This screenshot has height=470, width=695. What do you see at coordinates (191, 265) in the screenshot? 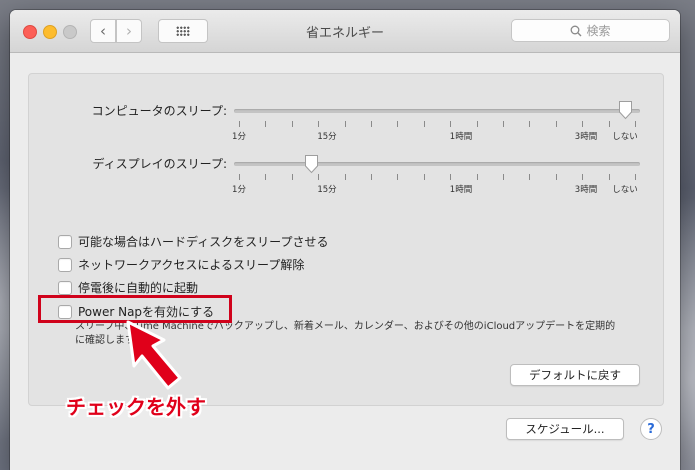
I see `option-label: ネットワークアクセスによるスリープ解除` at bounding box center [191, 265].